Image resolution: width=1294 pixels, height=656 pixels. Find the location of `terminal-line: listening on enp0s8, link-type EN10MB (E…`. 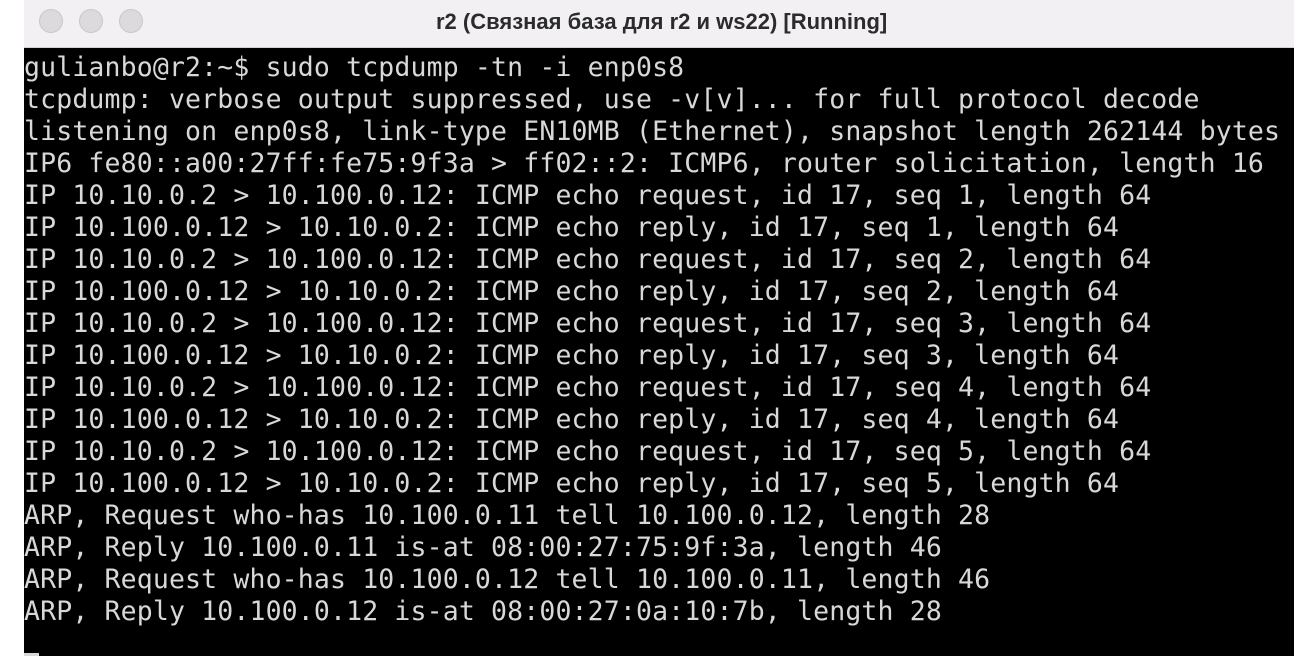

terminal-line: listening on enp0s8, link-type EN10MB (E… is located at coordinates (652, 131).